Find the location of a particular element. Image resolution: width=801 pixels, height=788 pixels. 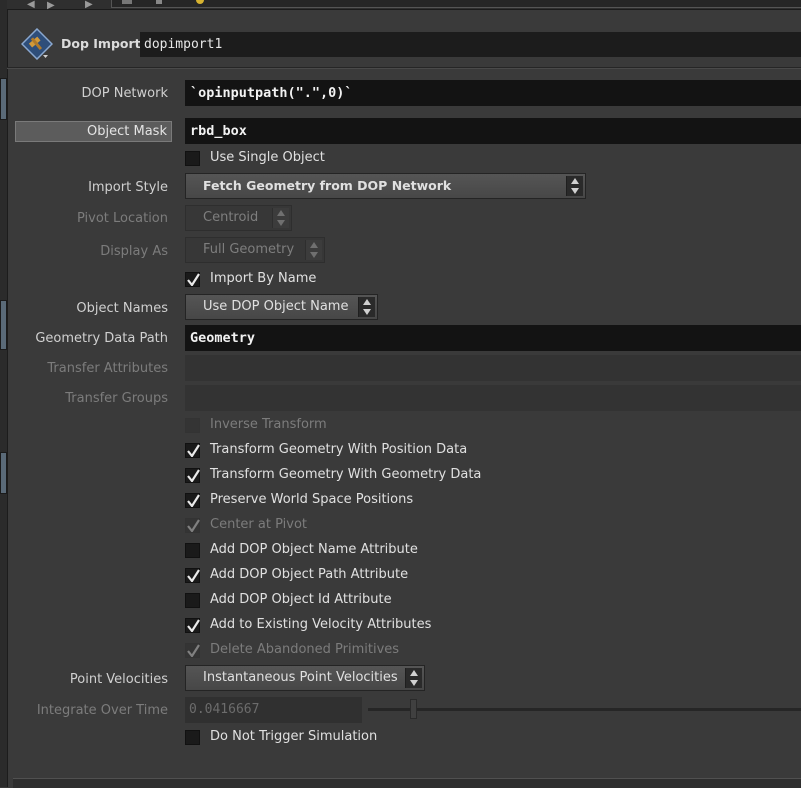

import-by-name-label: Import By Name is located at coordinates (263, 278).